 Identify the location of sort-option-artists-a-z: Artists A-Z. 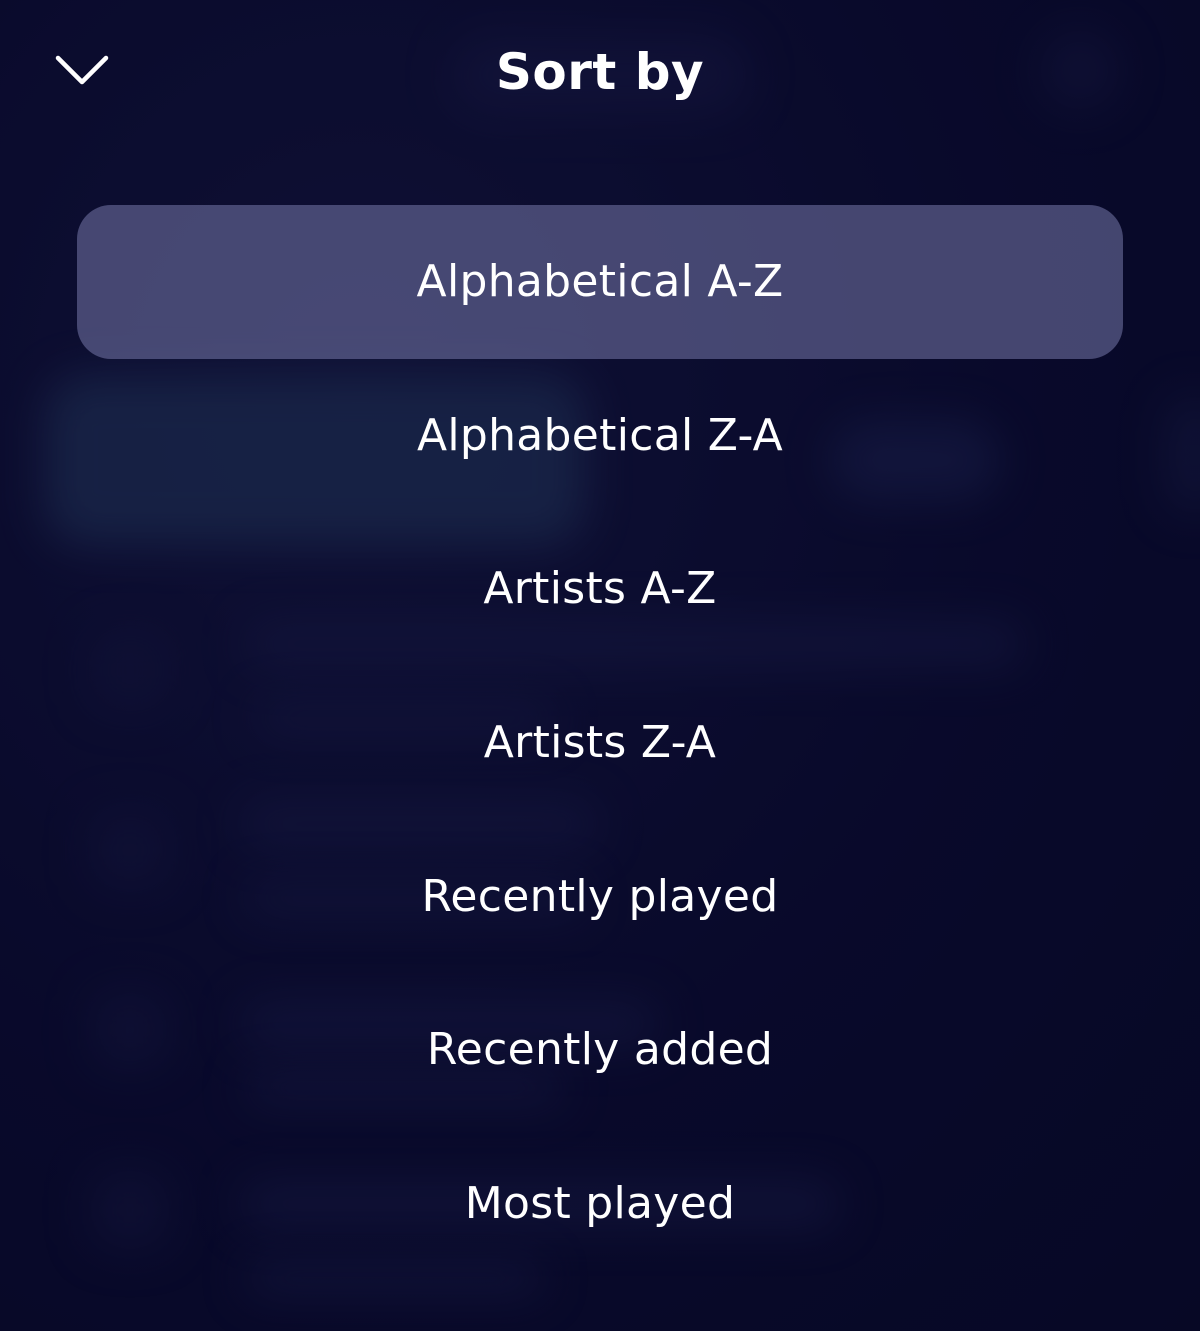
(600, 589).